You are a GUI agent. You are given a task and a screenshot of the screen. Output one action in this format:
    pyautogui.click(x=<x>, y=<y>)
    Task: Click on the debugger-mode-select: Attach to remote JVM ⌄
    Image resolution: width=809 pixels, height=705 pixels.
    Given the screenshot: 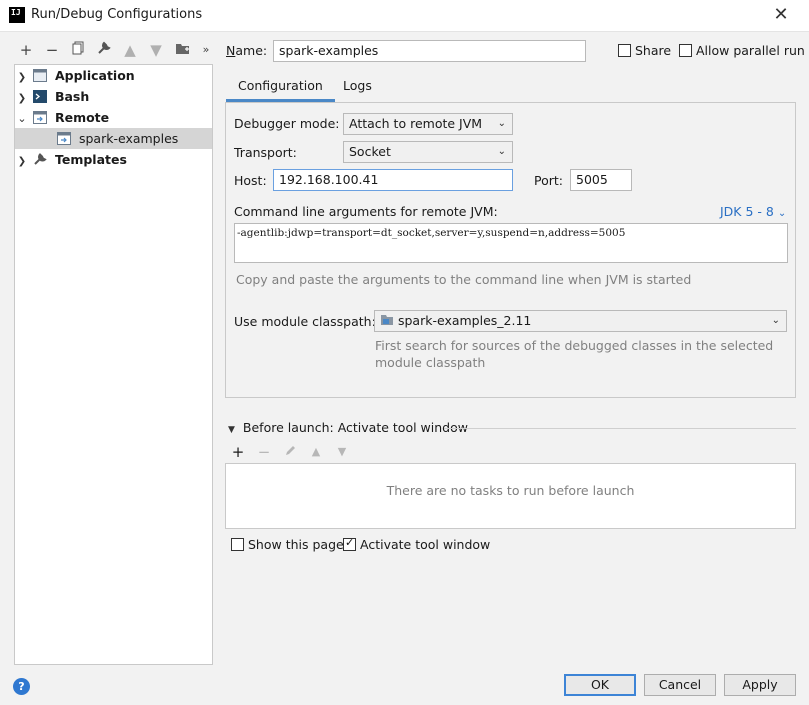 What is the action you would take?
    pyautogui.click(x=428, y=124)
    